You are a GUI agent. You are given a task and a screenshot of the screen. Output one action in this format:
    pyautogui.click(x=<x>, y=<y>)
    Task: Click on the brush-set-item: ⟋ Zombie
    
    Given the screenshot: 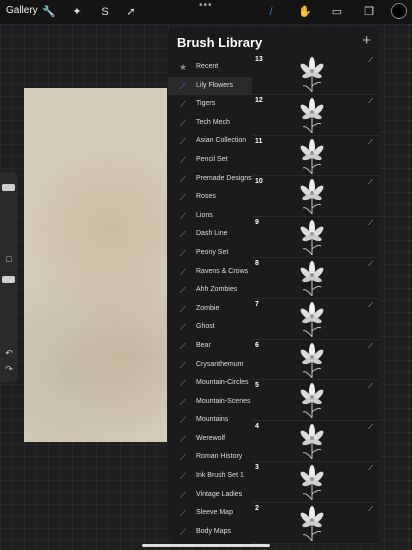 What is the action you would take?
    pyautogui.click(x=210, y=309)
    